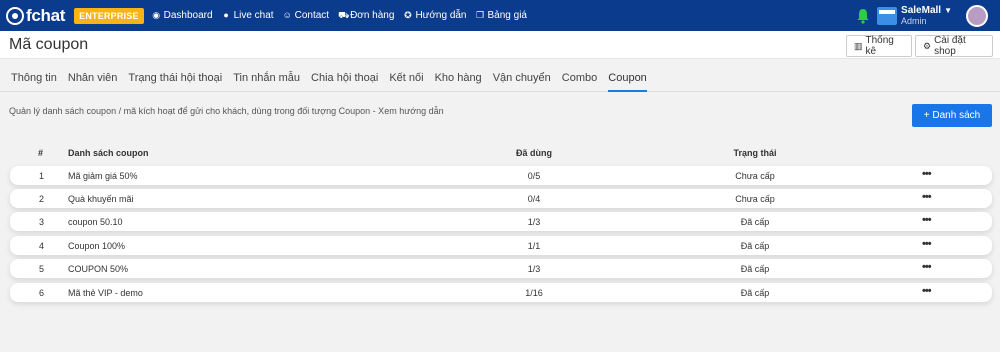 Image resolution: width=1000 pixels, height=352 pixels. I want to click on row-index: 6, so click(42, 293).